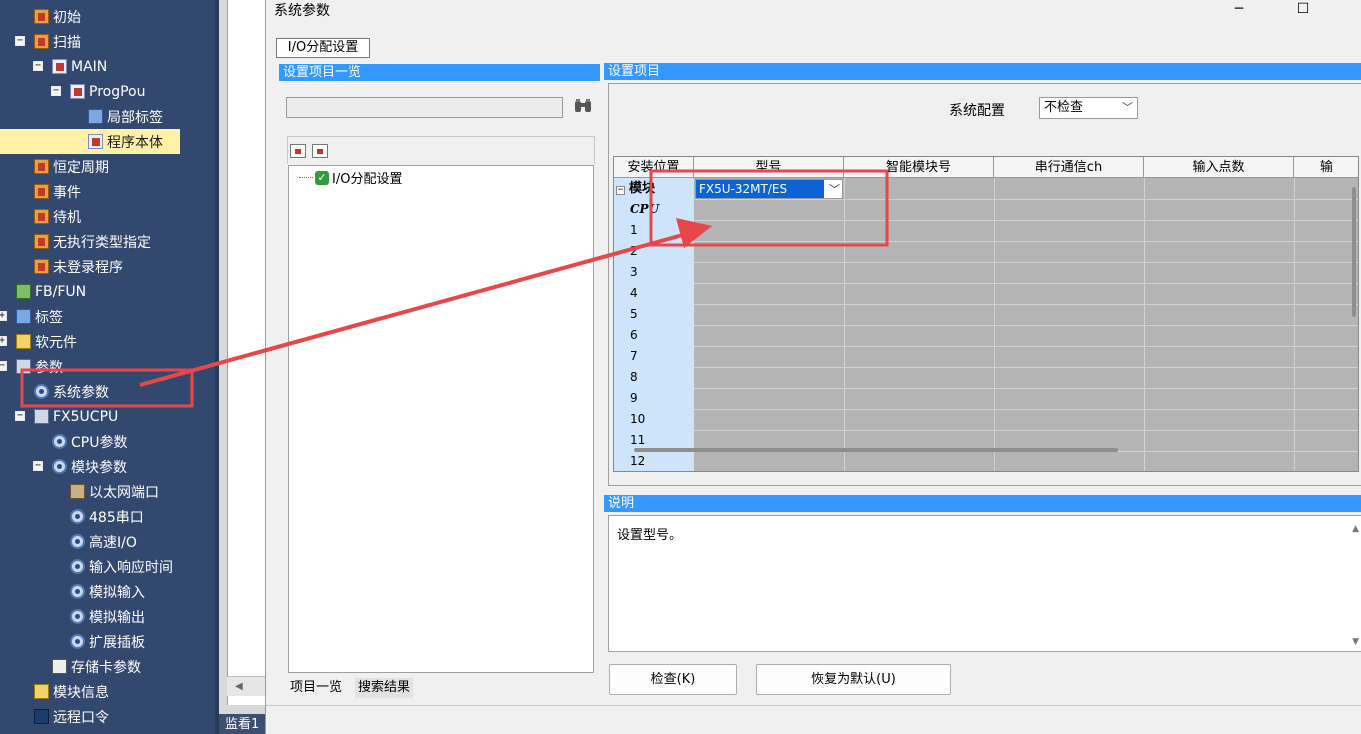 The width and height of the screenshot is (1361, 734). Describe the element at coordinates (51, 291) in the screenshot. I see `tree-item-11: FB/FUN` at that location.